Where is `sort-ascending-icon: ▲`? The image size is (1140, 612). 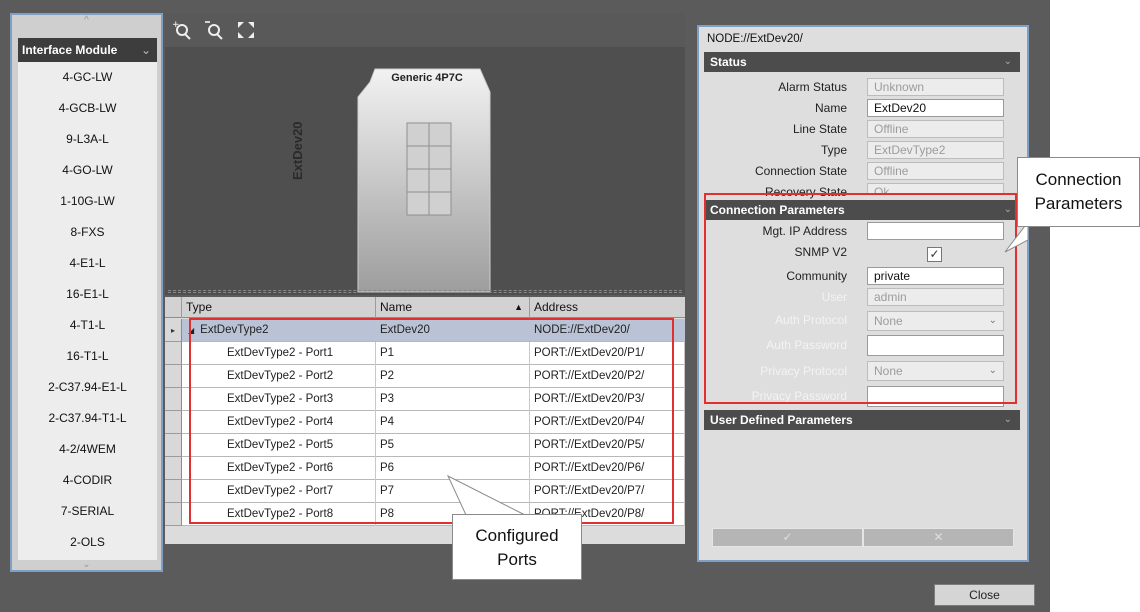
sort-ascending-icon: ▲ is located at coordinates (518, 307).